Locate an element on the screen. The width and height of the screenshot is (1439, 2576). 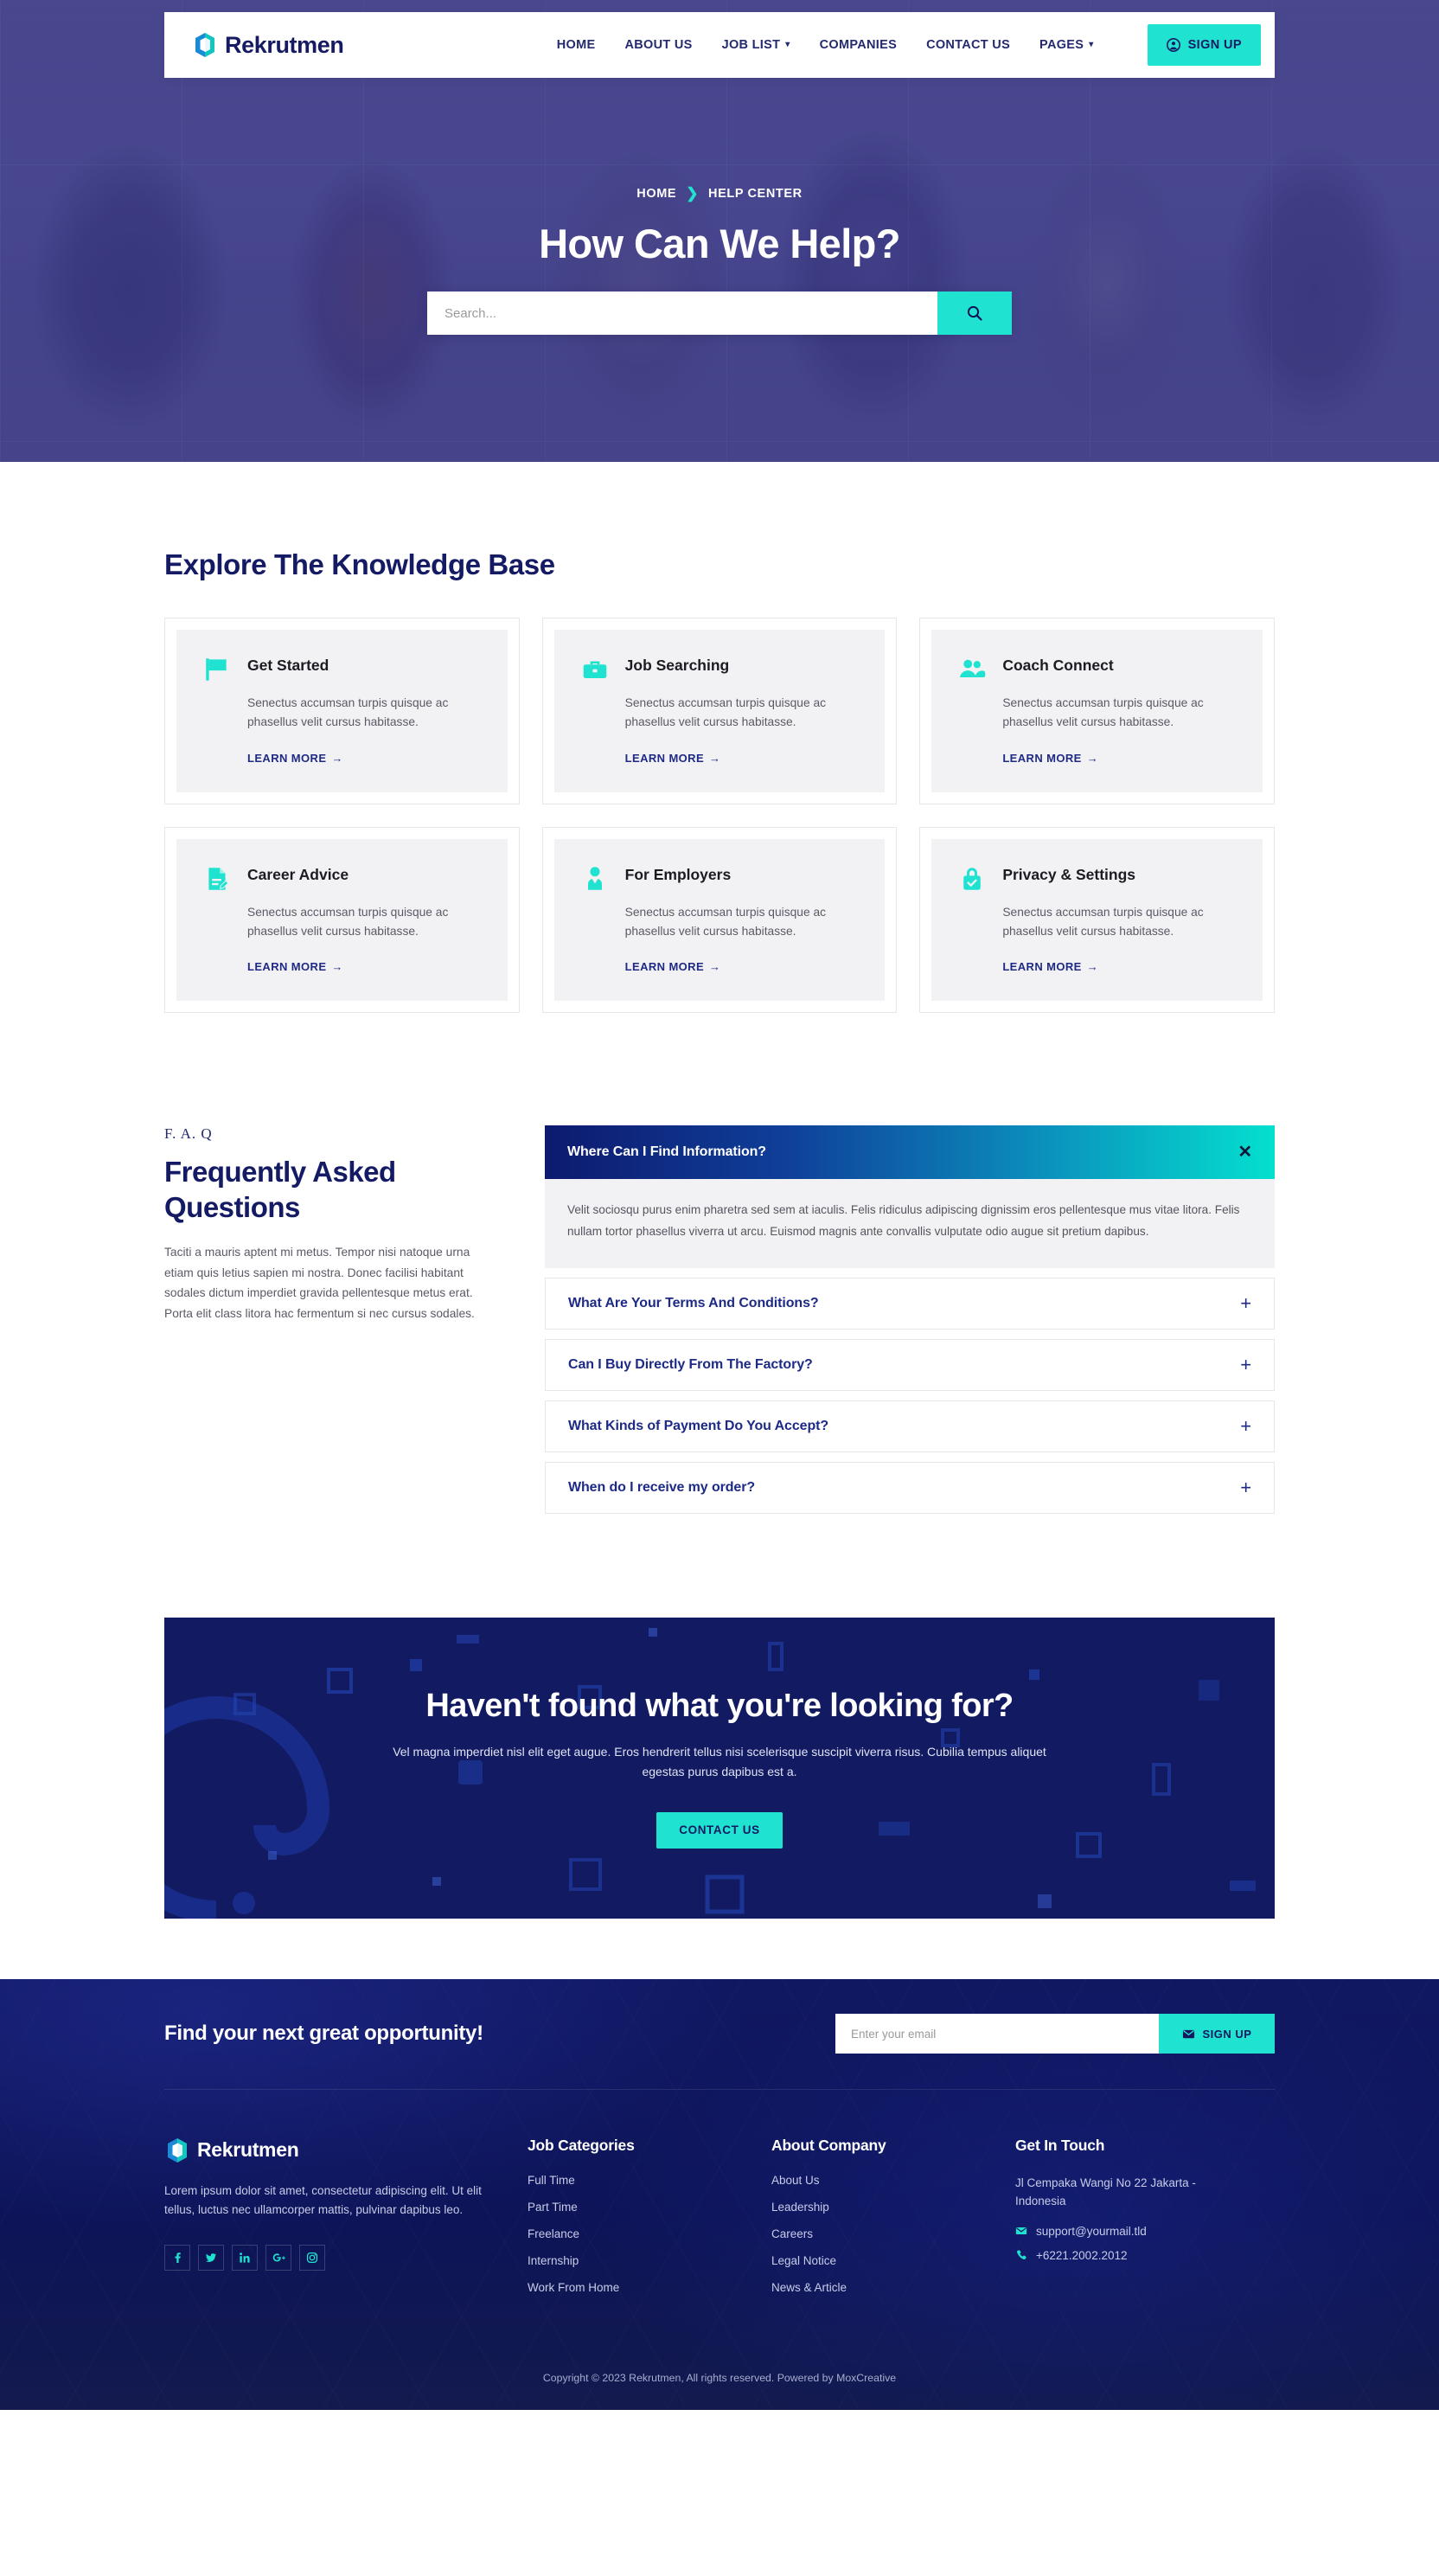
footer-phone: +6221.2002.2012 is located at coordinates (1145, 2255).